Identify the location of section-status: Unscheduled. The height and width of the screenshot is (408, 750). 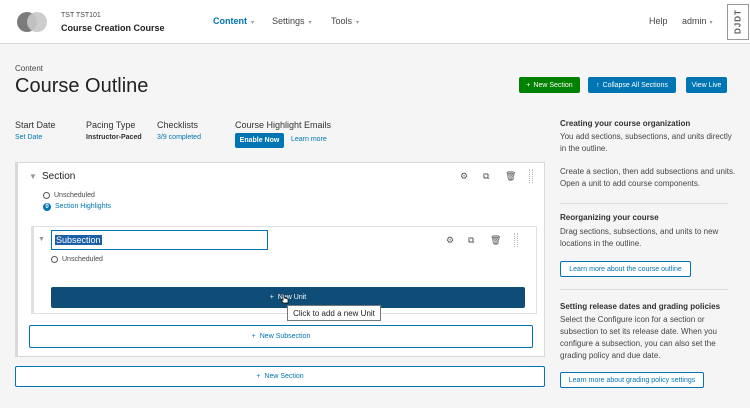
(74, 195).